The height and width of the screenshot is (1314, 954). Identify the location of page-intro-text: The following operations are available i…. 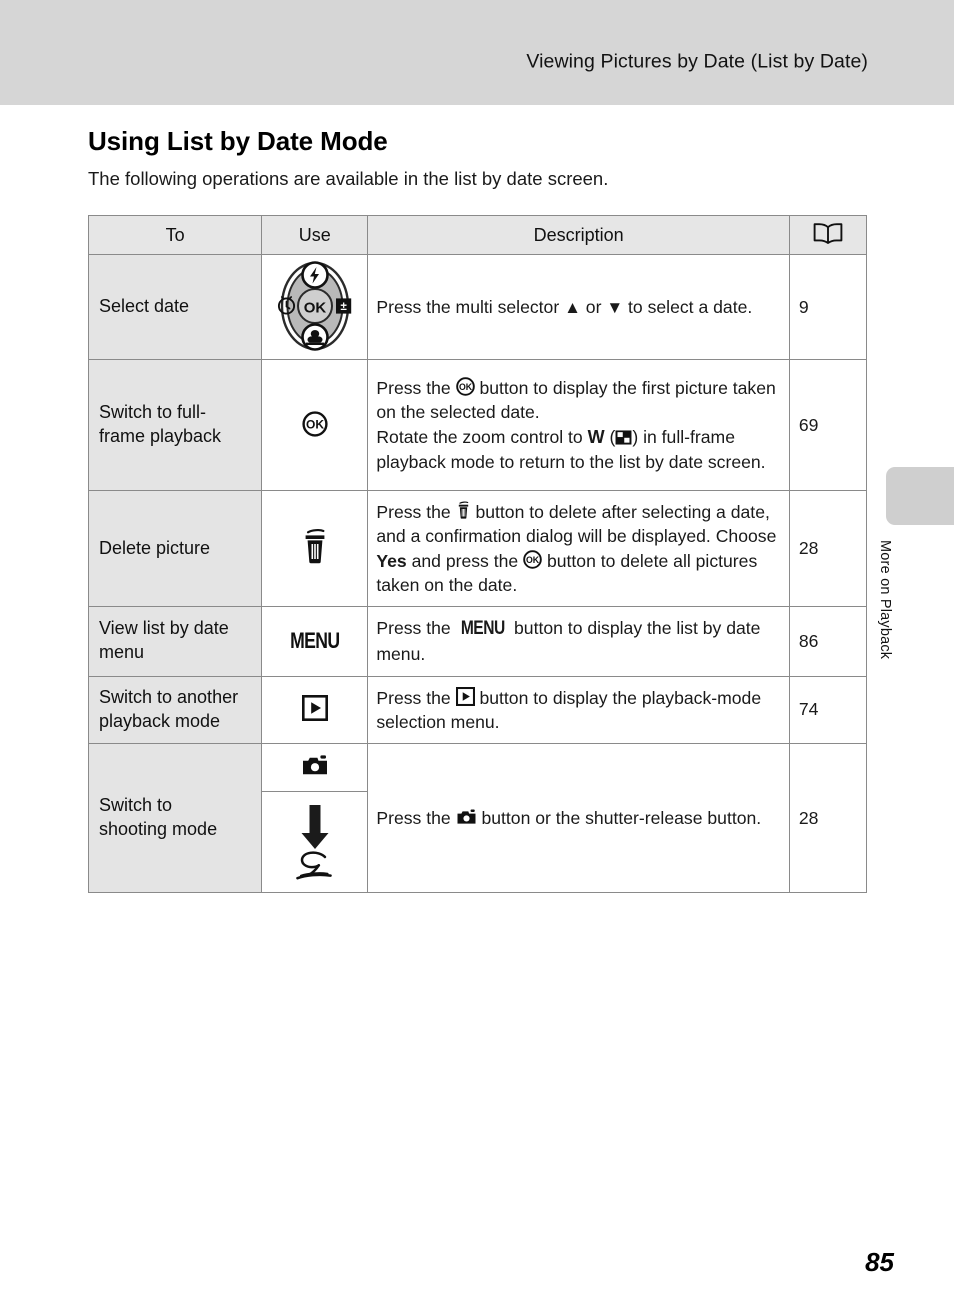
(348, 178).